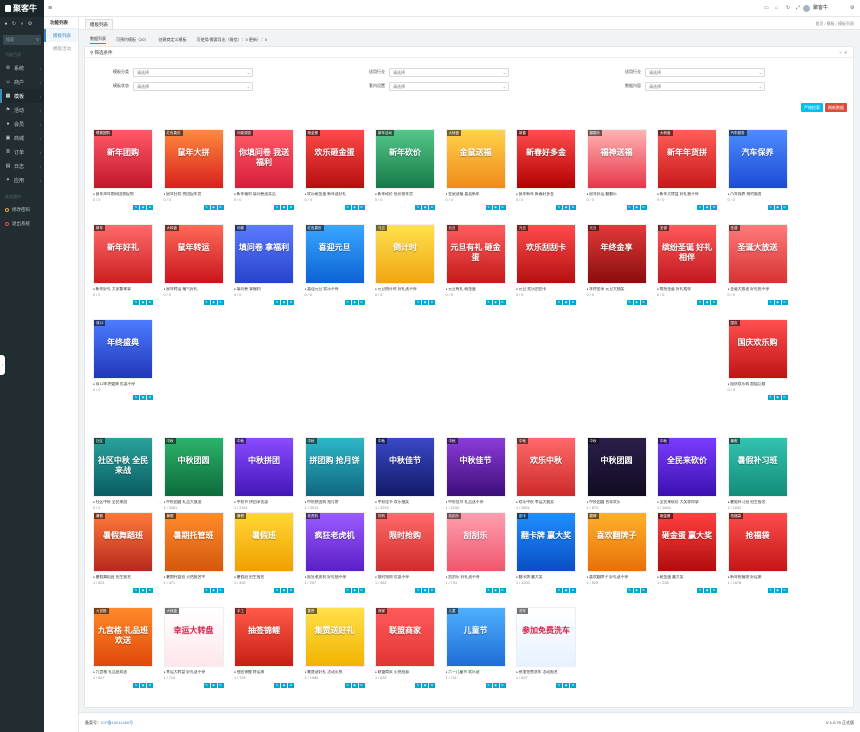  What do you see at coordinates (616, 159) in the screenshot?
I see `template-thumbnail: 翻翻乐 福神送福` at bounding box center [616, 159].